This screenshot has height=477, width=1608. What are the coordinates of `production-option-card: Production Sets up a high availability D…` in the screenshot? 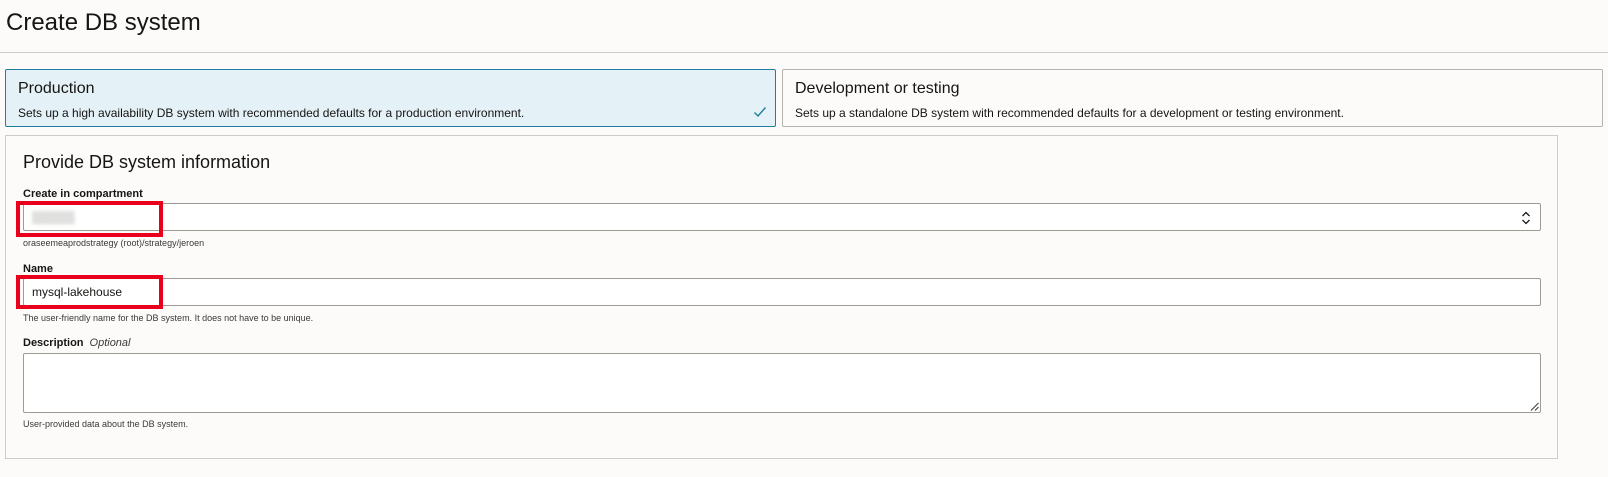 It's located at (390, 98).